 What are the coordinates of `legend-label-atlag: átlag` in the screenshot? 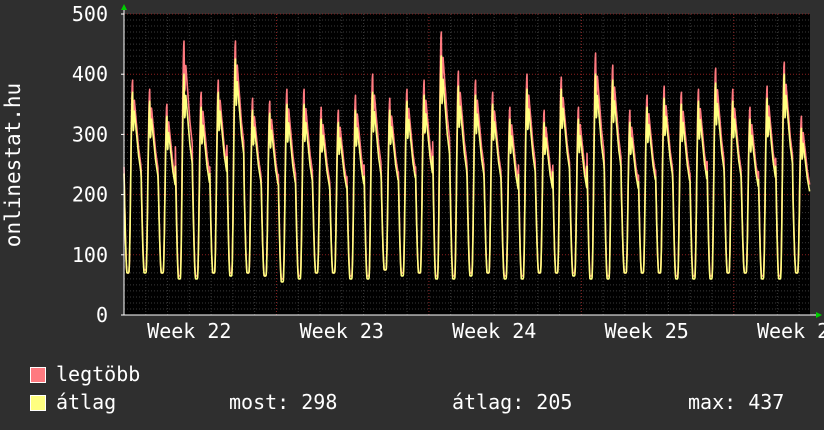 It's located at (86, 402).